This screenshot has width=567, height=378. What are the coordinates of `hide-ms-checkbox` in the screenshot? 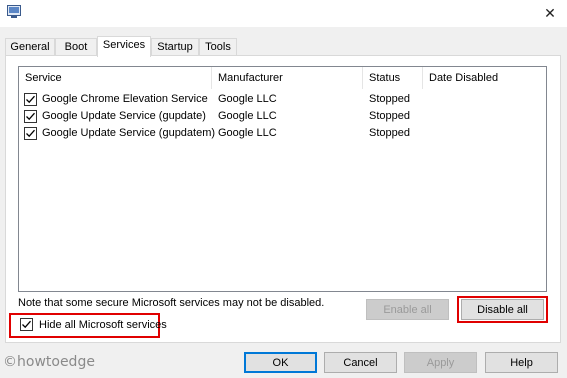 It's located at (26, 324).